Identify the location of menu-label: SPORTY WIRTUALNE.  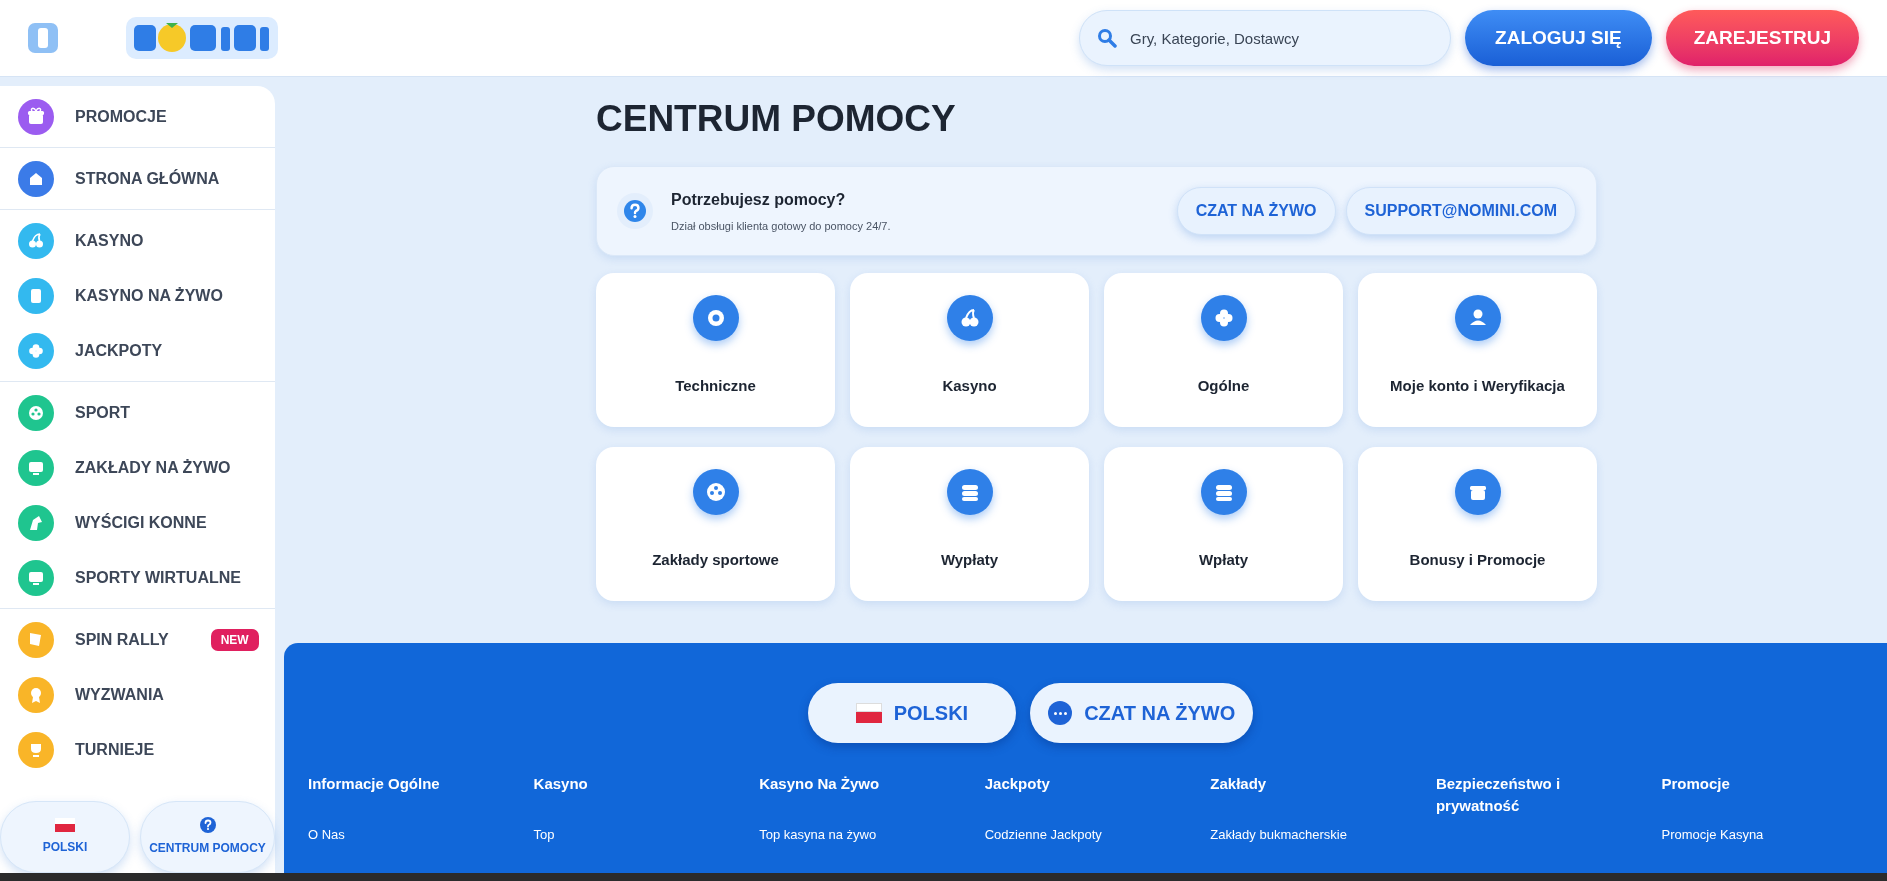
(158, 577).